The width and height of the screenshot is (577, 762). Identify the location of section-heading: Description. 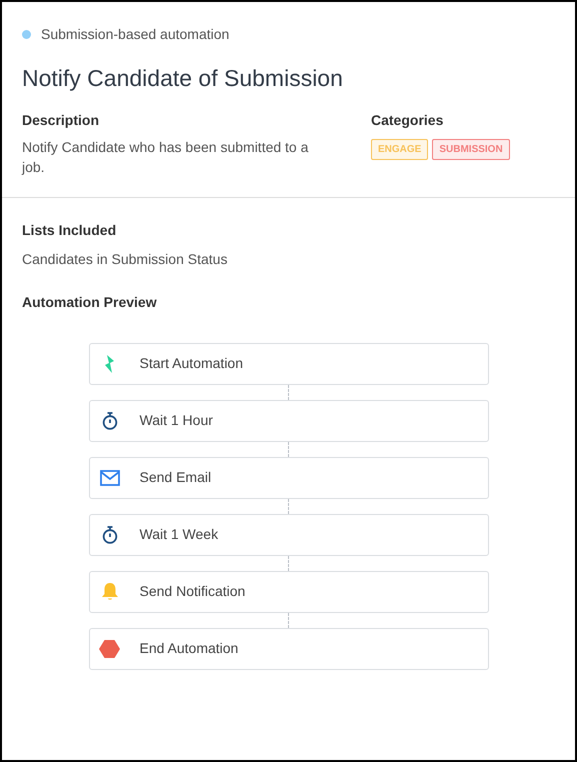
(61, 120).